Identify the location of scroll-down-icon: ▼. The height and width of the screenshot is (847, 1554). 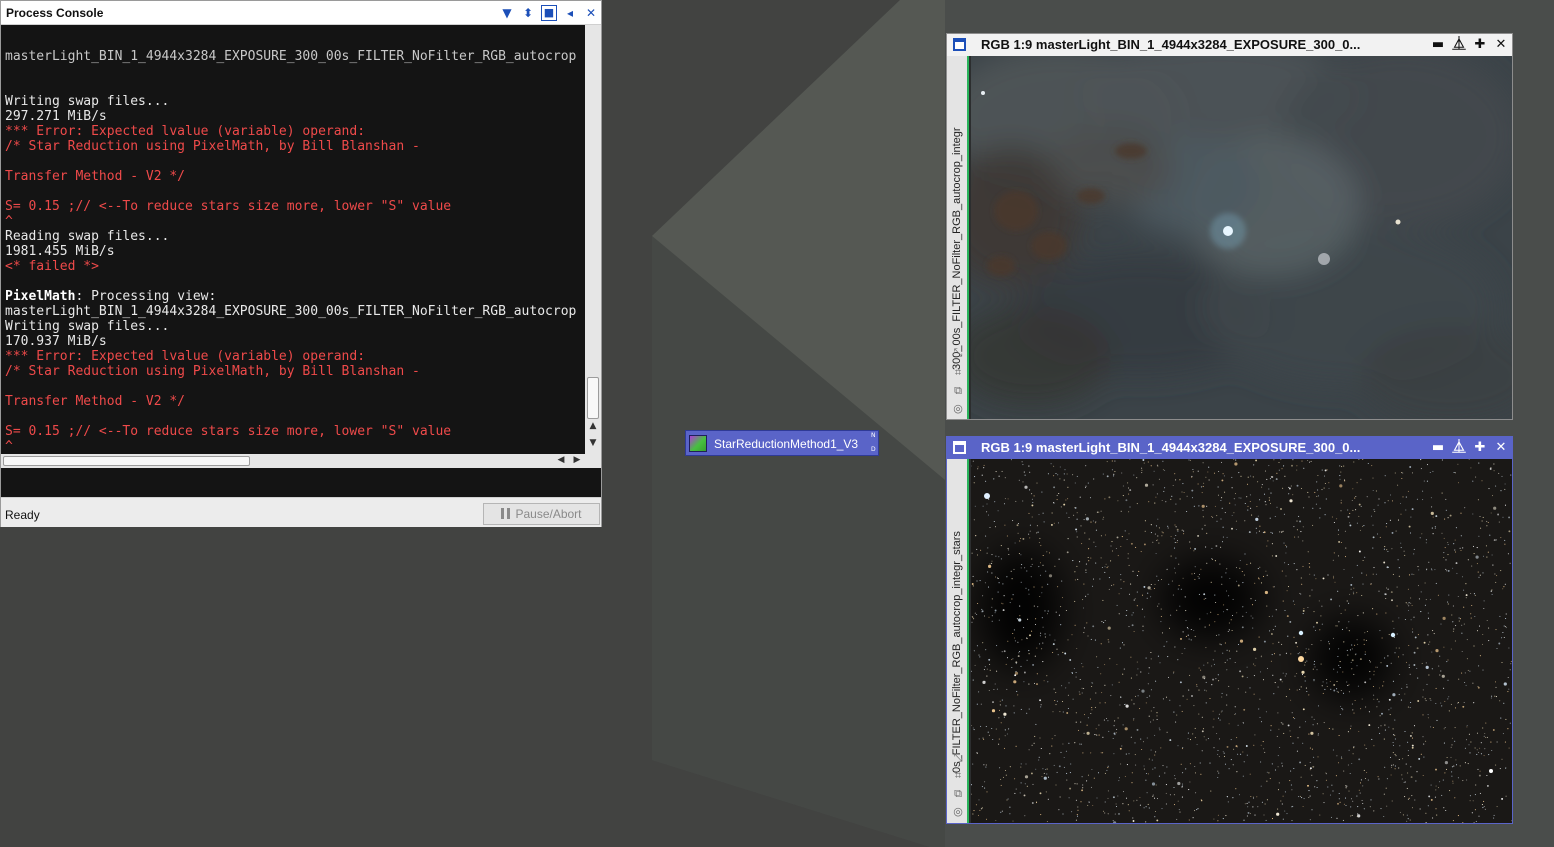
(593, 443).